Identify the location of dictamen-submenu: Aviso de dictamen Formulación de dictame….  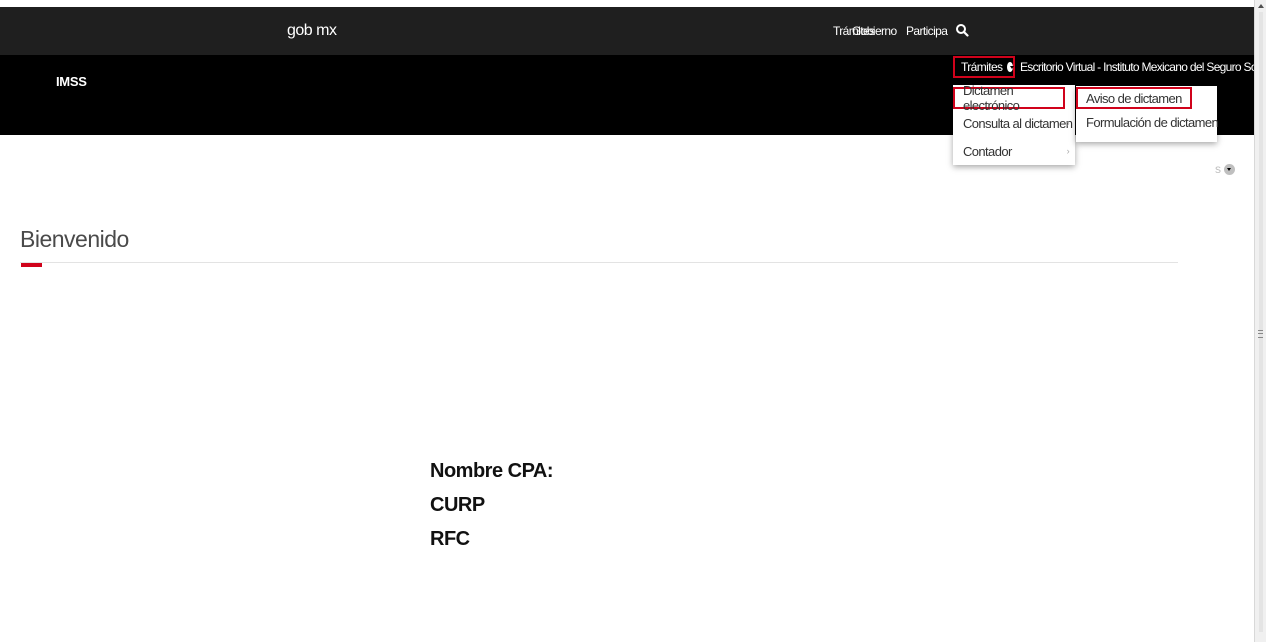
(1147, 114).